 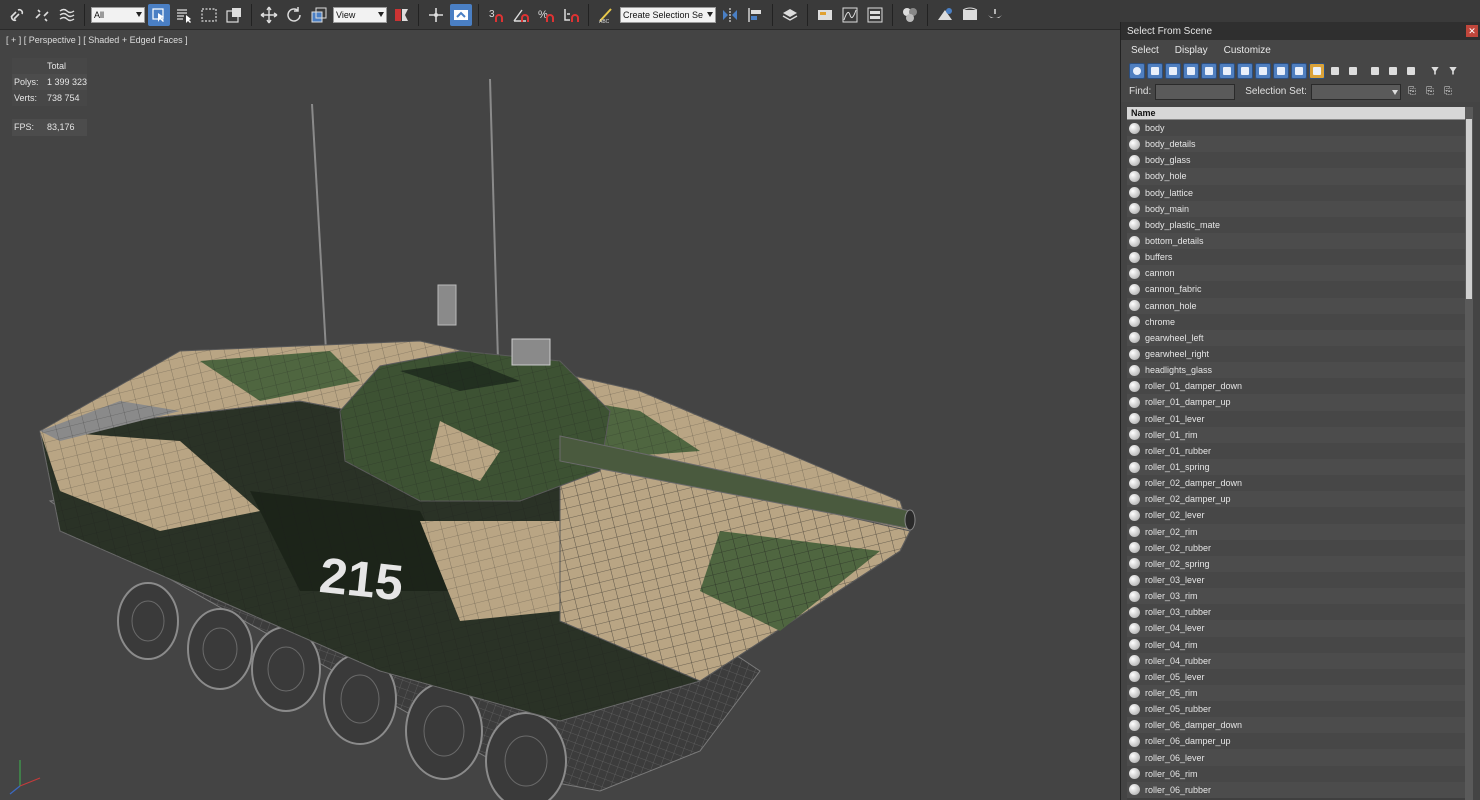 I want to click on list-item: body_plastic_mate, so click(x=1300, y=224).